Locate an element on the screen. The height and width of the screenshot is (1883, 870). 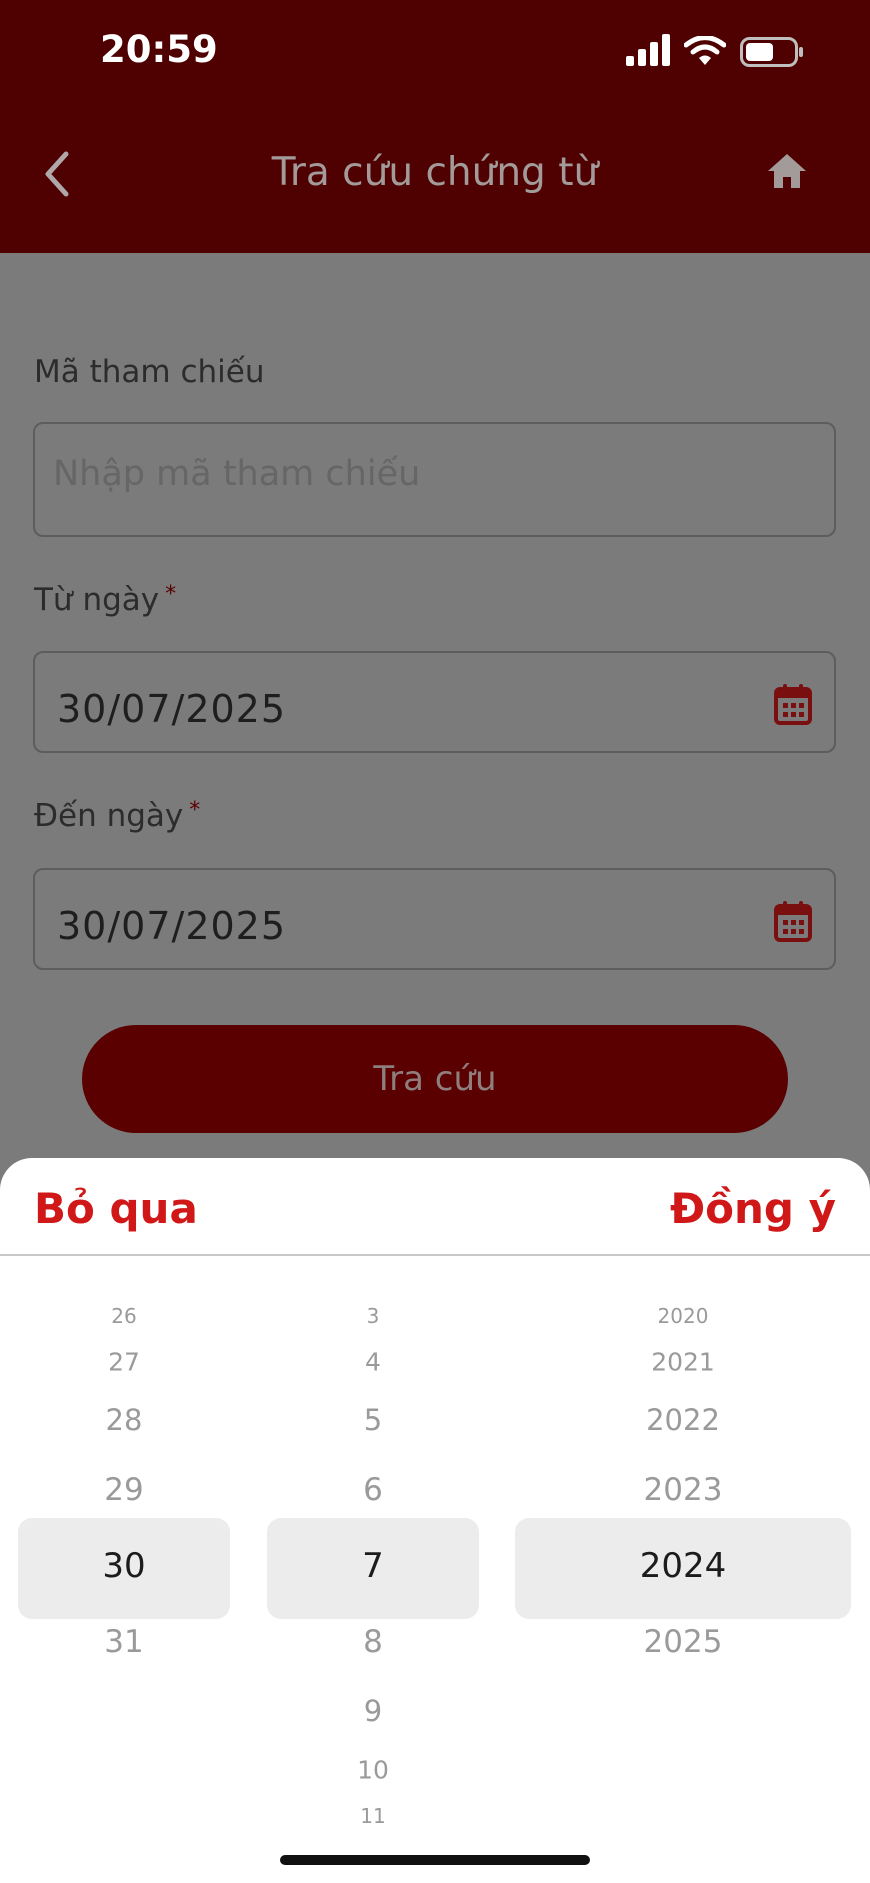
year-option: 2022 is located at coordinates (683, 1420).